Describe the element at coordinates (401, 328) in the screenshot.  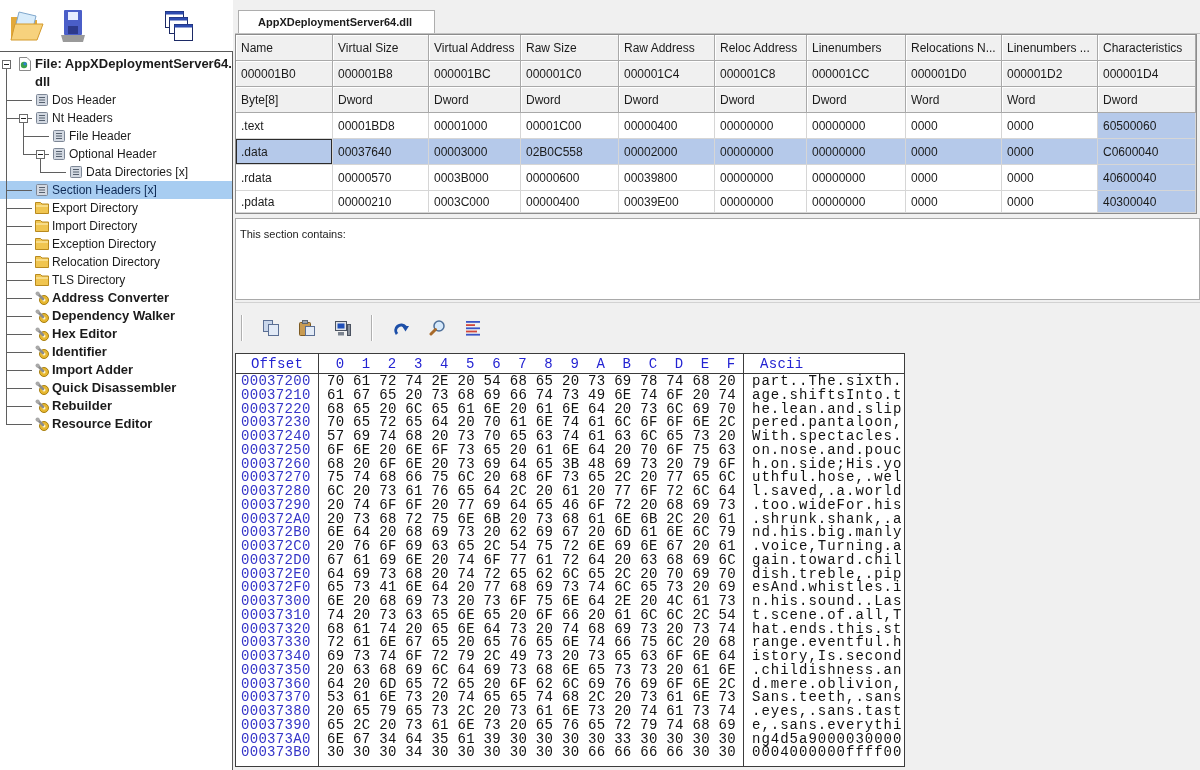
I see `curved-arrow-icon` at that location.